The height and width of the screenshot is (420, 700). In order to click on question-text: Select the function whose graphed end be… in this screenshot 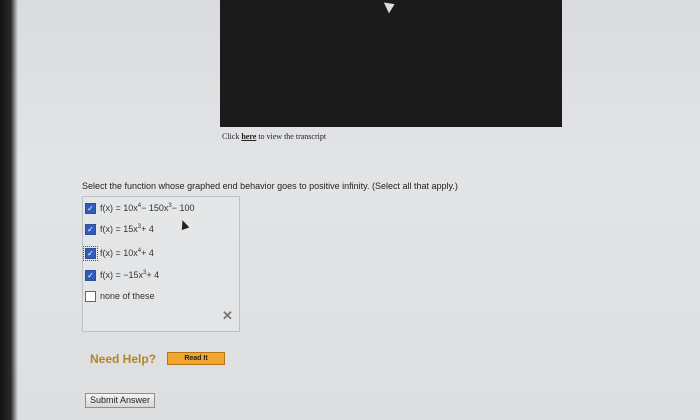, I will do `click(270, 186)`.